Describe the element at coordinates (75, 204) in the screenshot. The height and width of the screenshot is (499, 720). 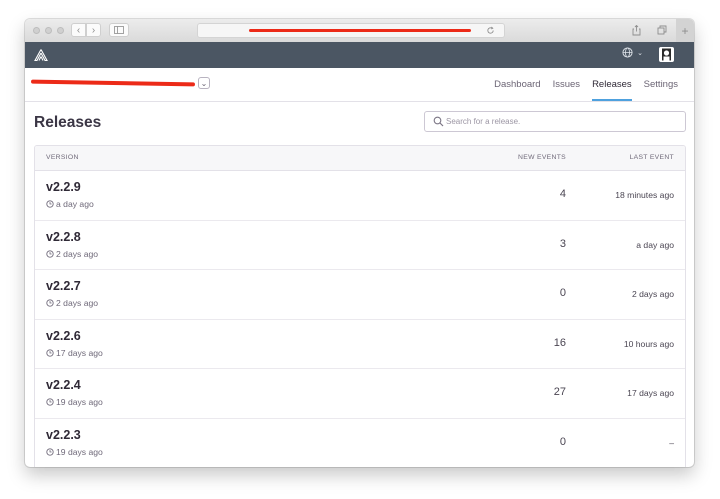
I see `release-created-text: a day ago` at that location.